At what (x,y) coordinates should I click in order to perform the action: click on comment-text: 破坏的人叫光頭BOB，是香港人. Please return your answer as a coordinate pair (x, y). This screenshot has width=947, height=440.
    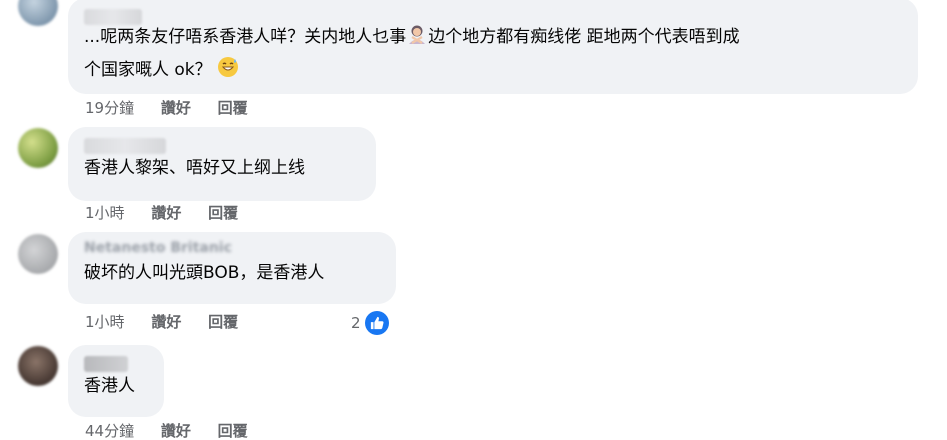
    Looking at the image, I should click on (204, 273).